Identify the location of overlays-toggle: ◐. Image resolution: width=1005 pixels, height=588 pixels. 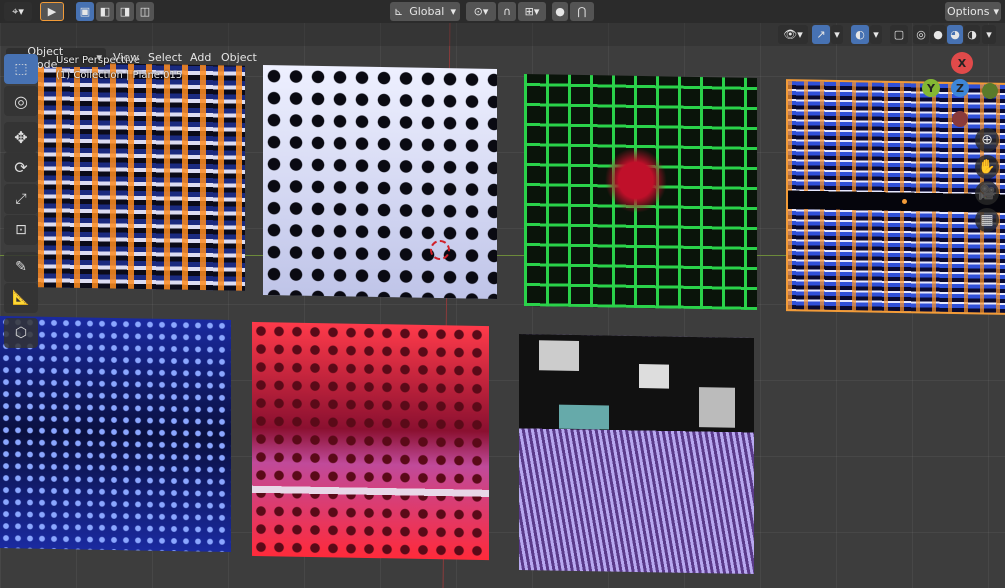
(860, 34).